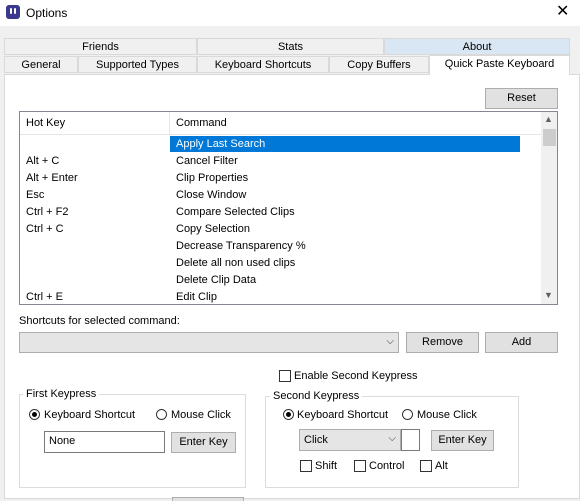 This screenshot has height=501, width=580. I want to click on header-hot-key: Hot Key, so click(45, 123).